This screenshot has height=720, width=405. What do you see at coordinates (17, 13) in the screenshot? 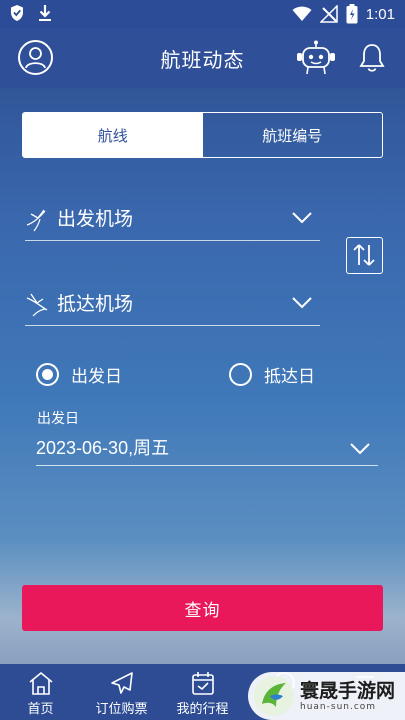
I see `shield-icon` at bounding box center [17, 13].